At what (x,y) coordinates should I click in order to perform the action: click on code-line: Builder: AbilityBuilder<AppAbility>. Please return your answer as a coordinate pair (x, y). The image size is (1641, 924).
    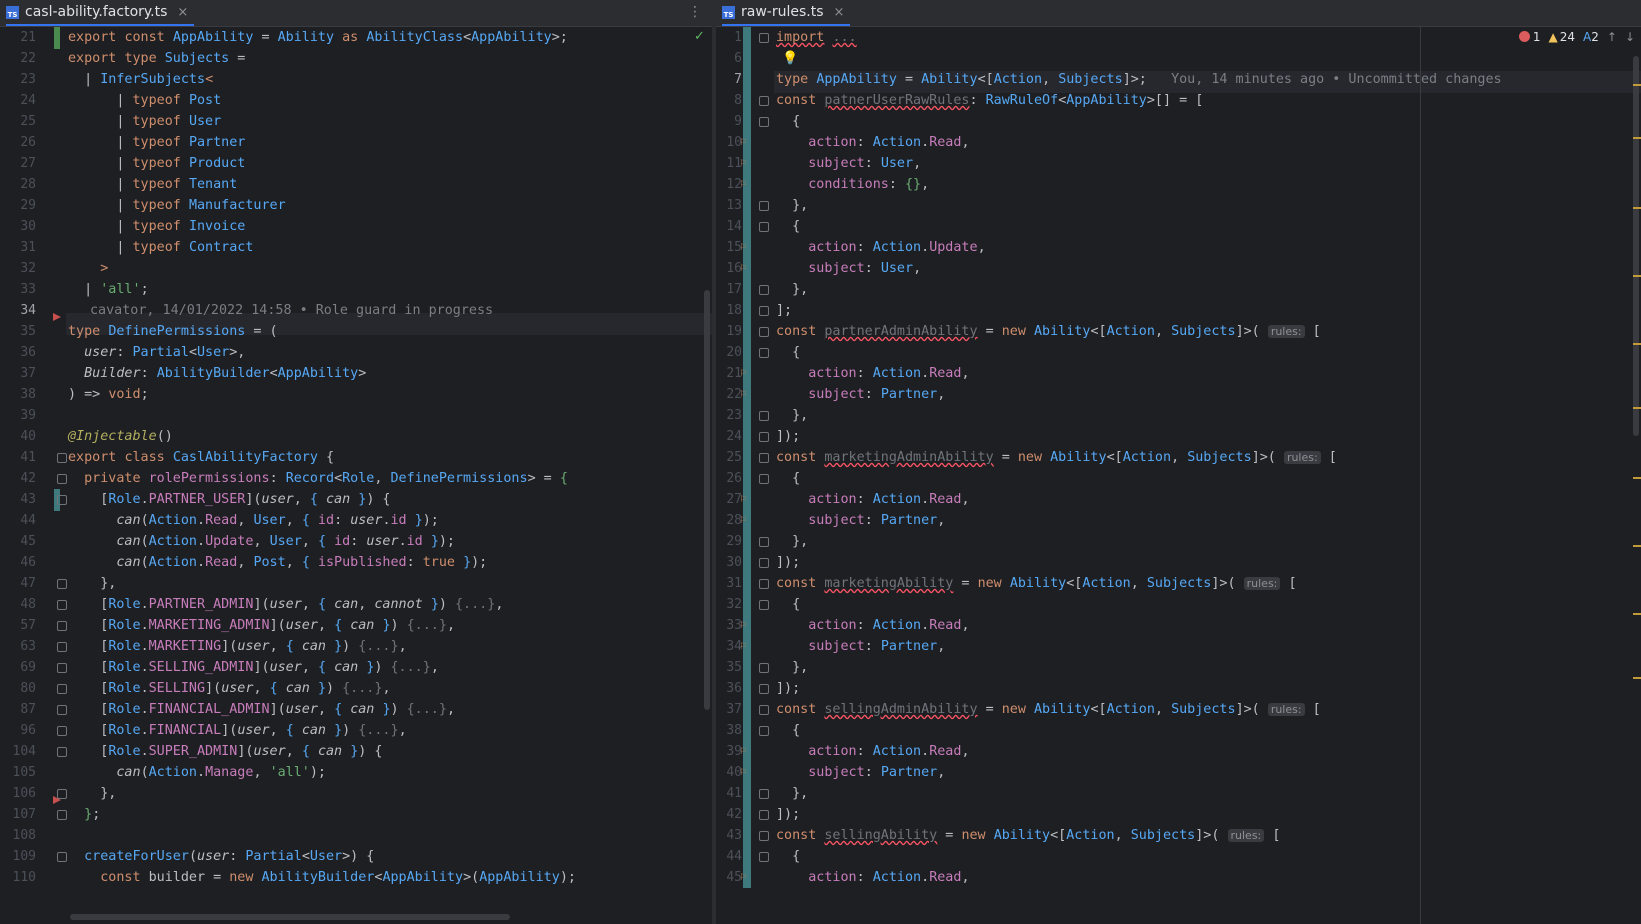
    Looking at the image, I should click on (217, 374).